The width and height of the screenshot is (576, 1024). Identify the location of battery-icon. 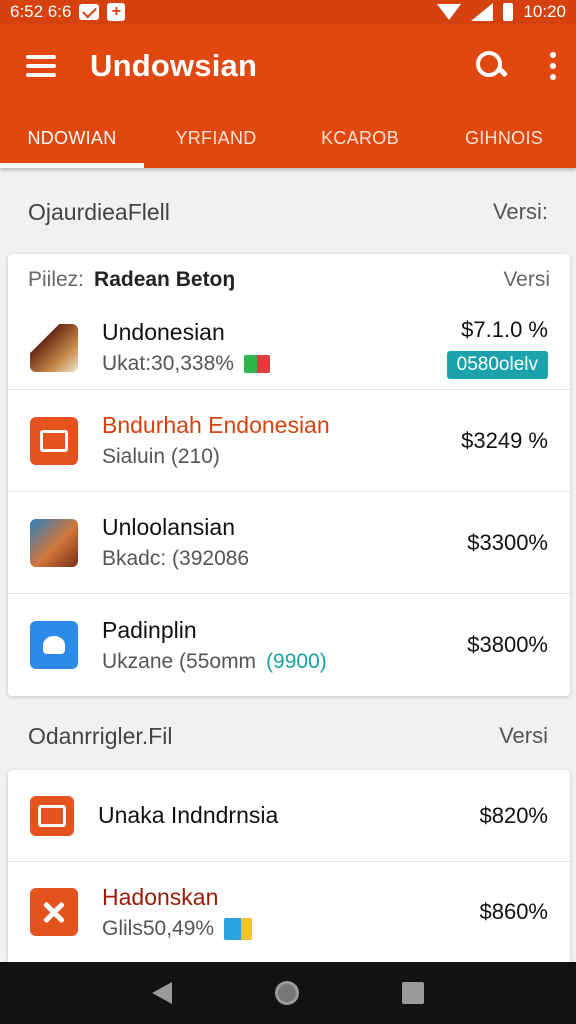
(508, 12).